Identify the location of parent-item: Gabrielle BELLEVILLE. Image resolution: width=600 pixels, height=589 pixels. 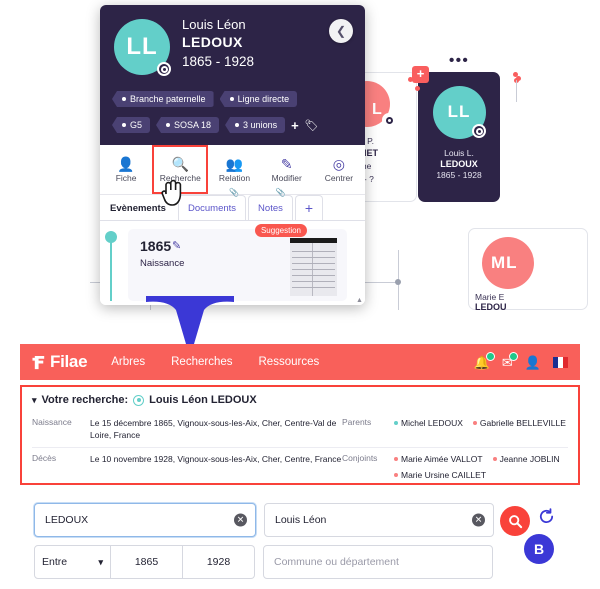
(519, 423).